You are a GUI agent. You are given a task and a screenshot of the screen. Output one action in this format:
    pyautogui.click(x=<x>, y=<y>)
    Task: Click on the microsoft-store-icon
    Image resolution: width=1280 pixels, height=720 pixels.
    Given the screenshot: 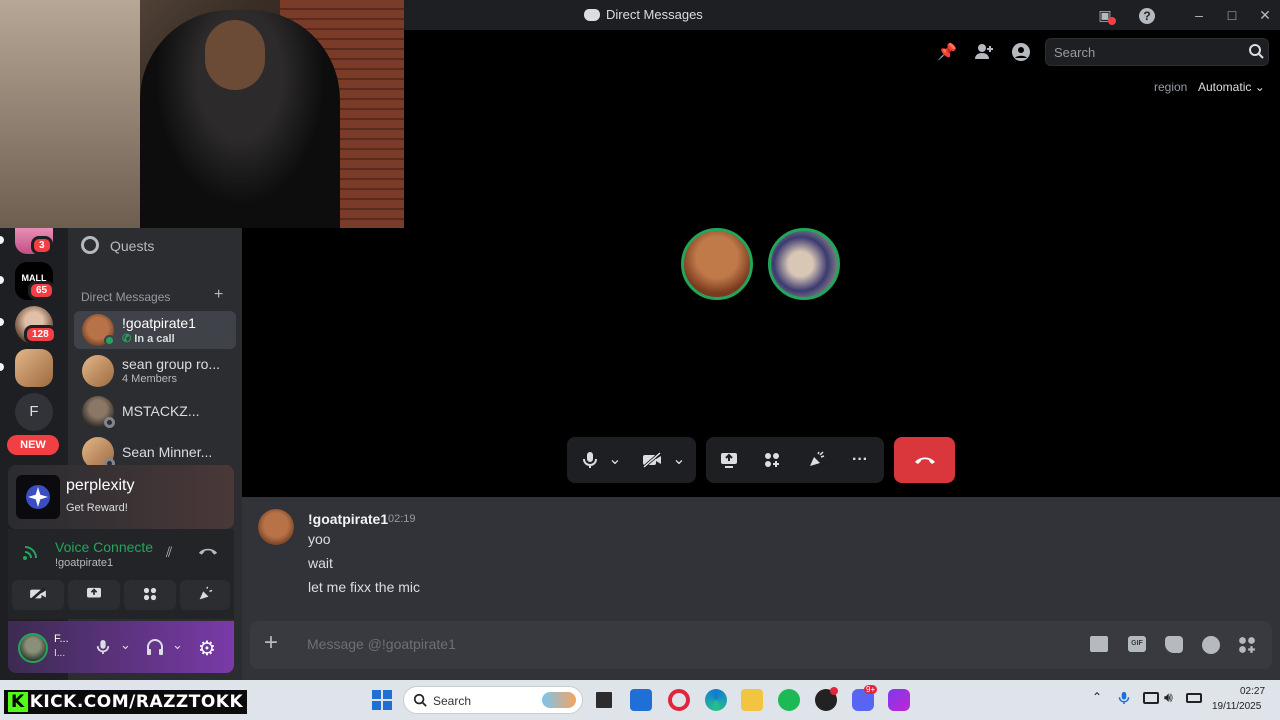 What is the action you would take?
    pyautogui.click(x=641, y=700)
    